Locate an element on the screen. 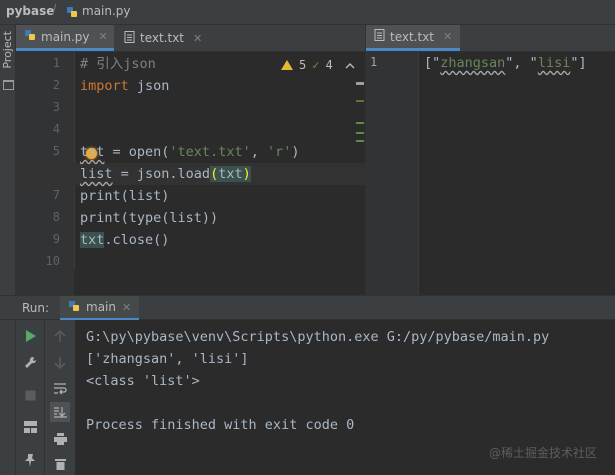  code-text: ) is located at coordinates (295, 152).